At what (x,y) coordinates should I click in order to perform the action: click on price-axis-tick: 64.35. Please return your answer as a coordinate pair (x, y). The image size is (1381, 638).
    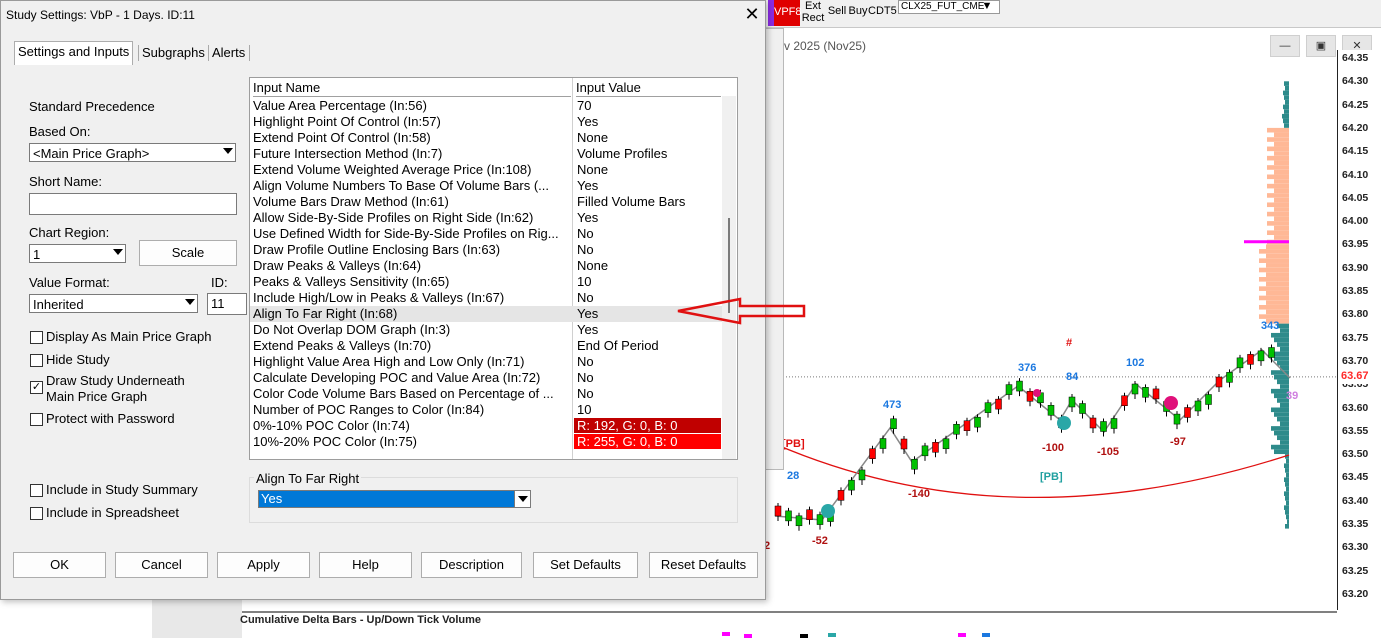
    Looking at the image, I should click on (1355, 58).